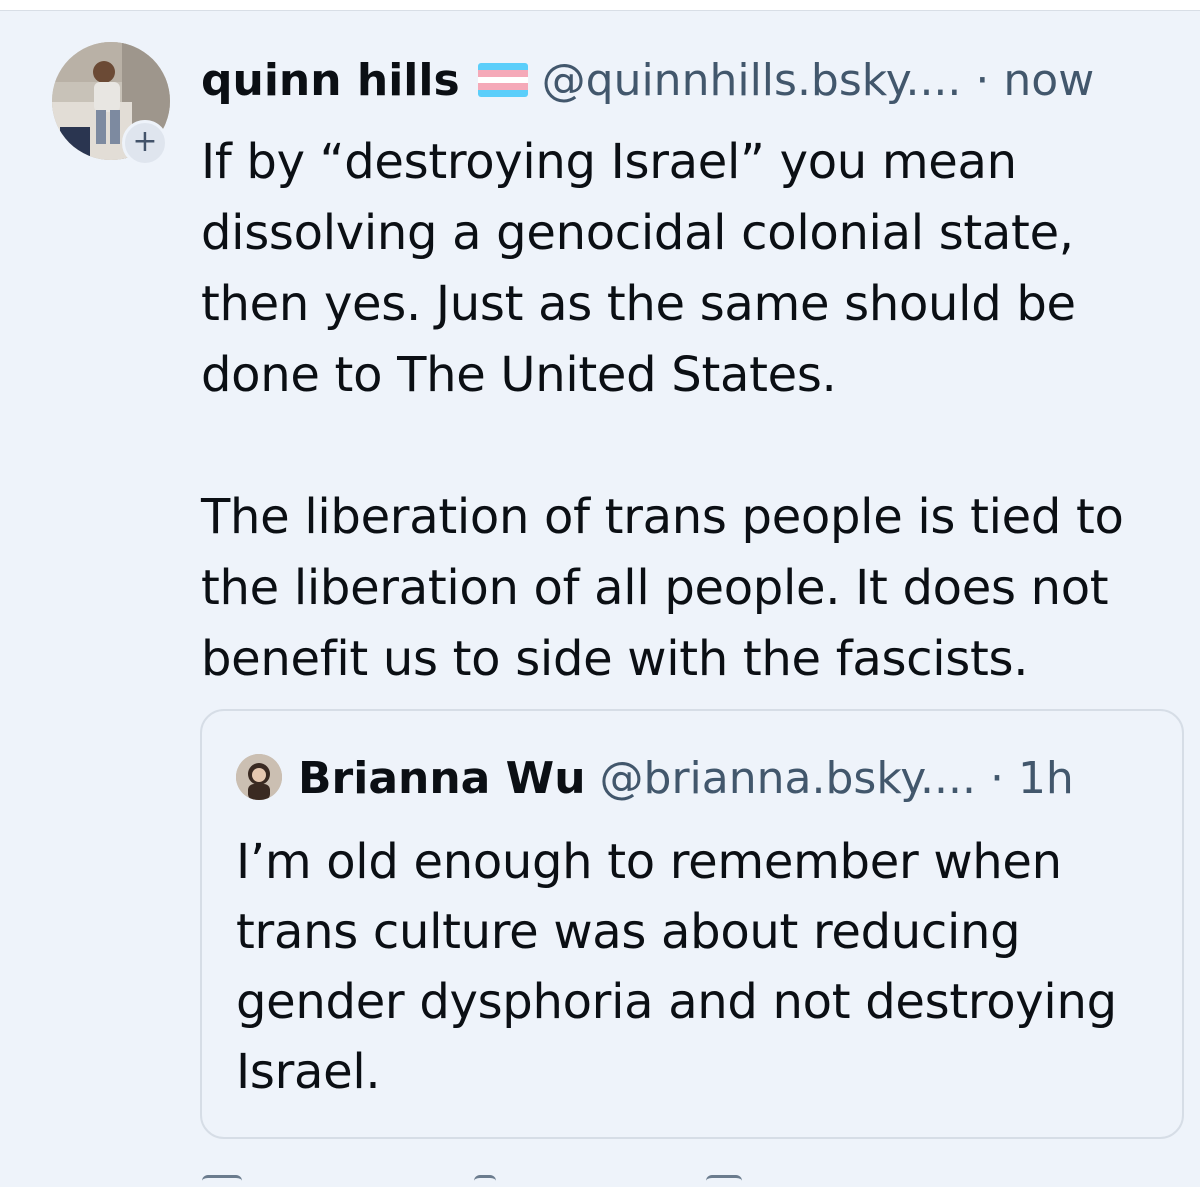  What do you see at coordinates (724, 1181) in the screenshot?
I see `like-icon` at bounding box center [724, 1181].